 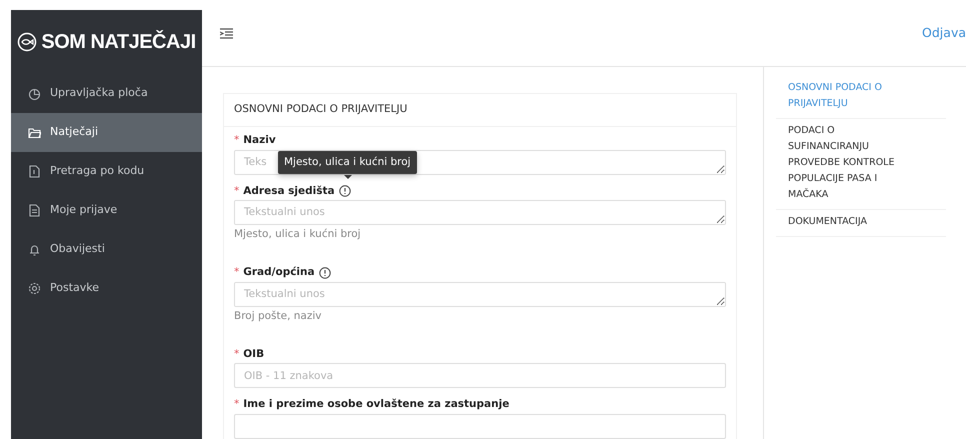 I want to click on folder-icon, so click(x=34, y=132).